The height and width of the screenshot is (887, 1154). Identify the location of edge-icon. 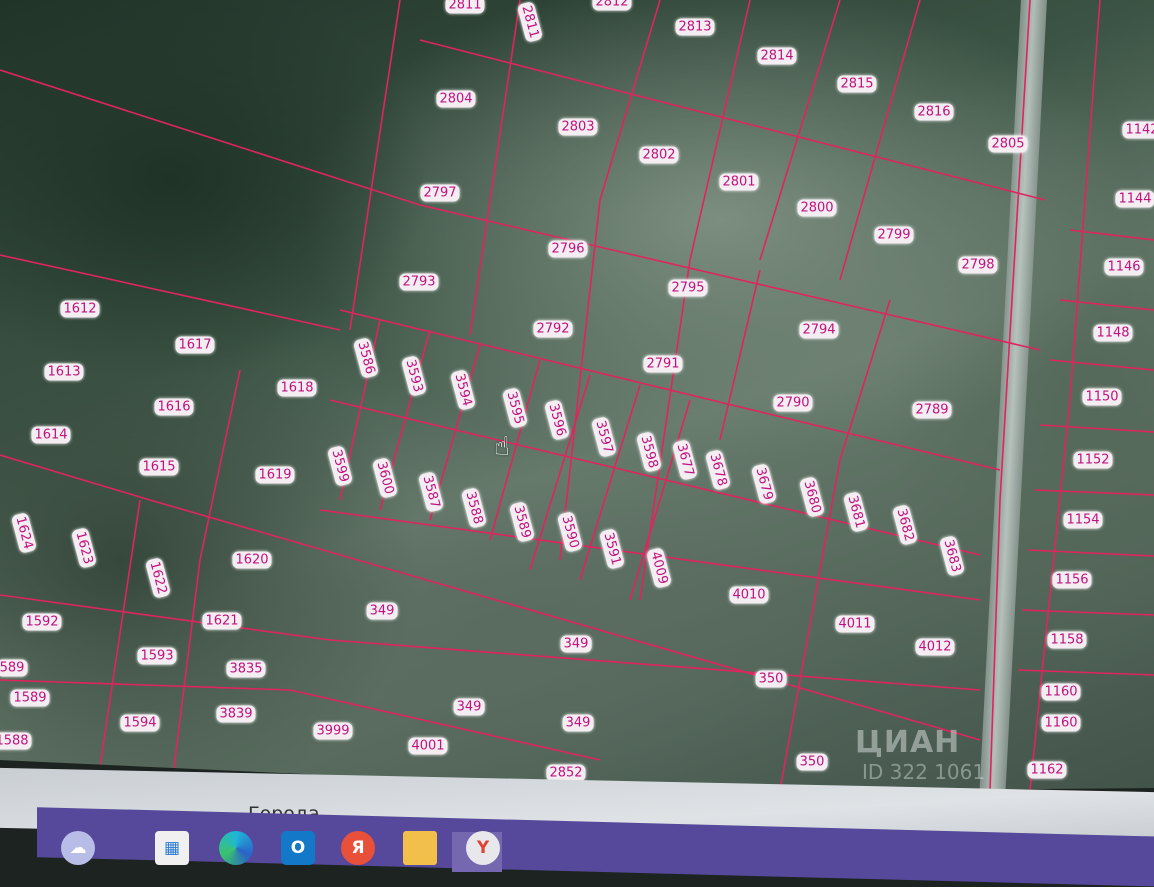
(236, 848).